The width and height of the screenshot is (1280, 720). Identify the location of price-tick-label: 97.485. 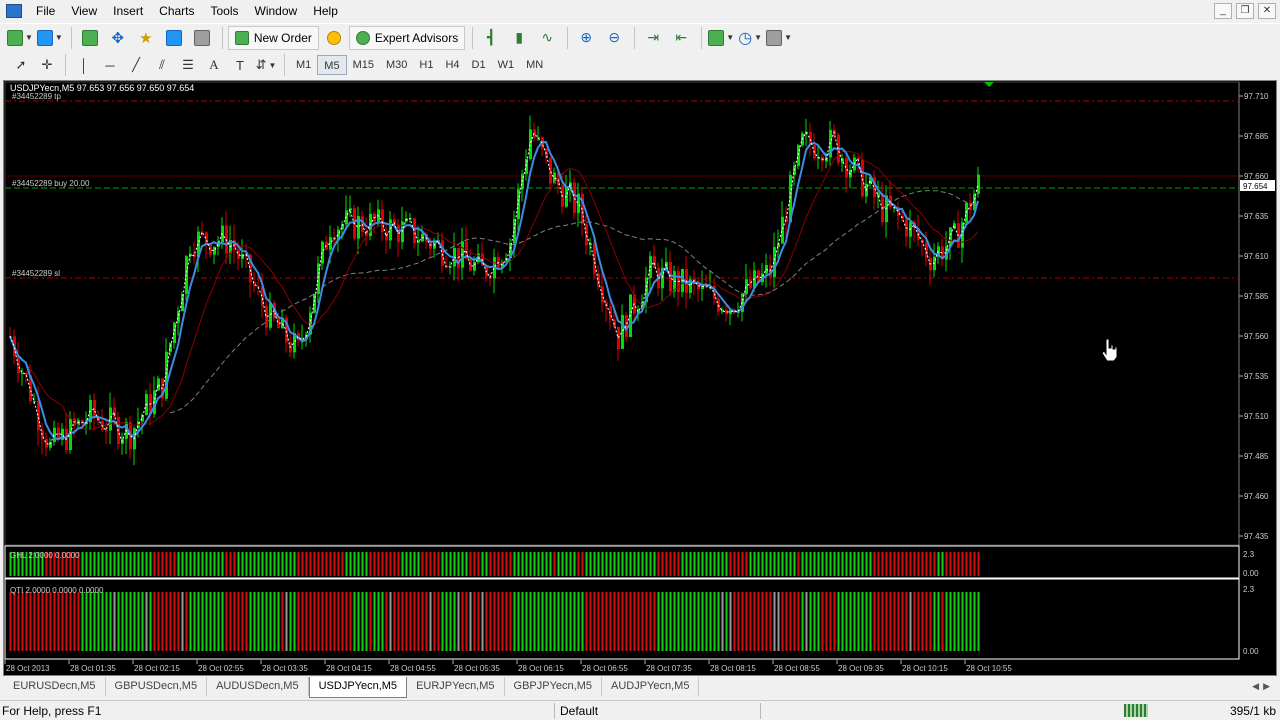
(1256, 456).